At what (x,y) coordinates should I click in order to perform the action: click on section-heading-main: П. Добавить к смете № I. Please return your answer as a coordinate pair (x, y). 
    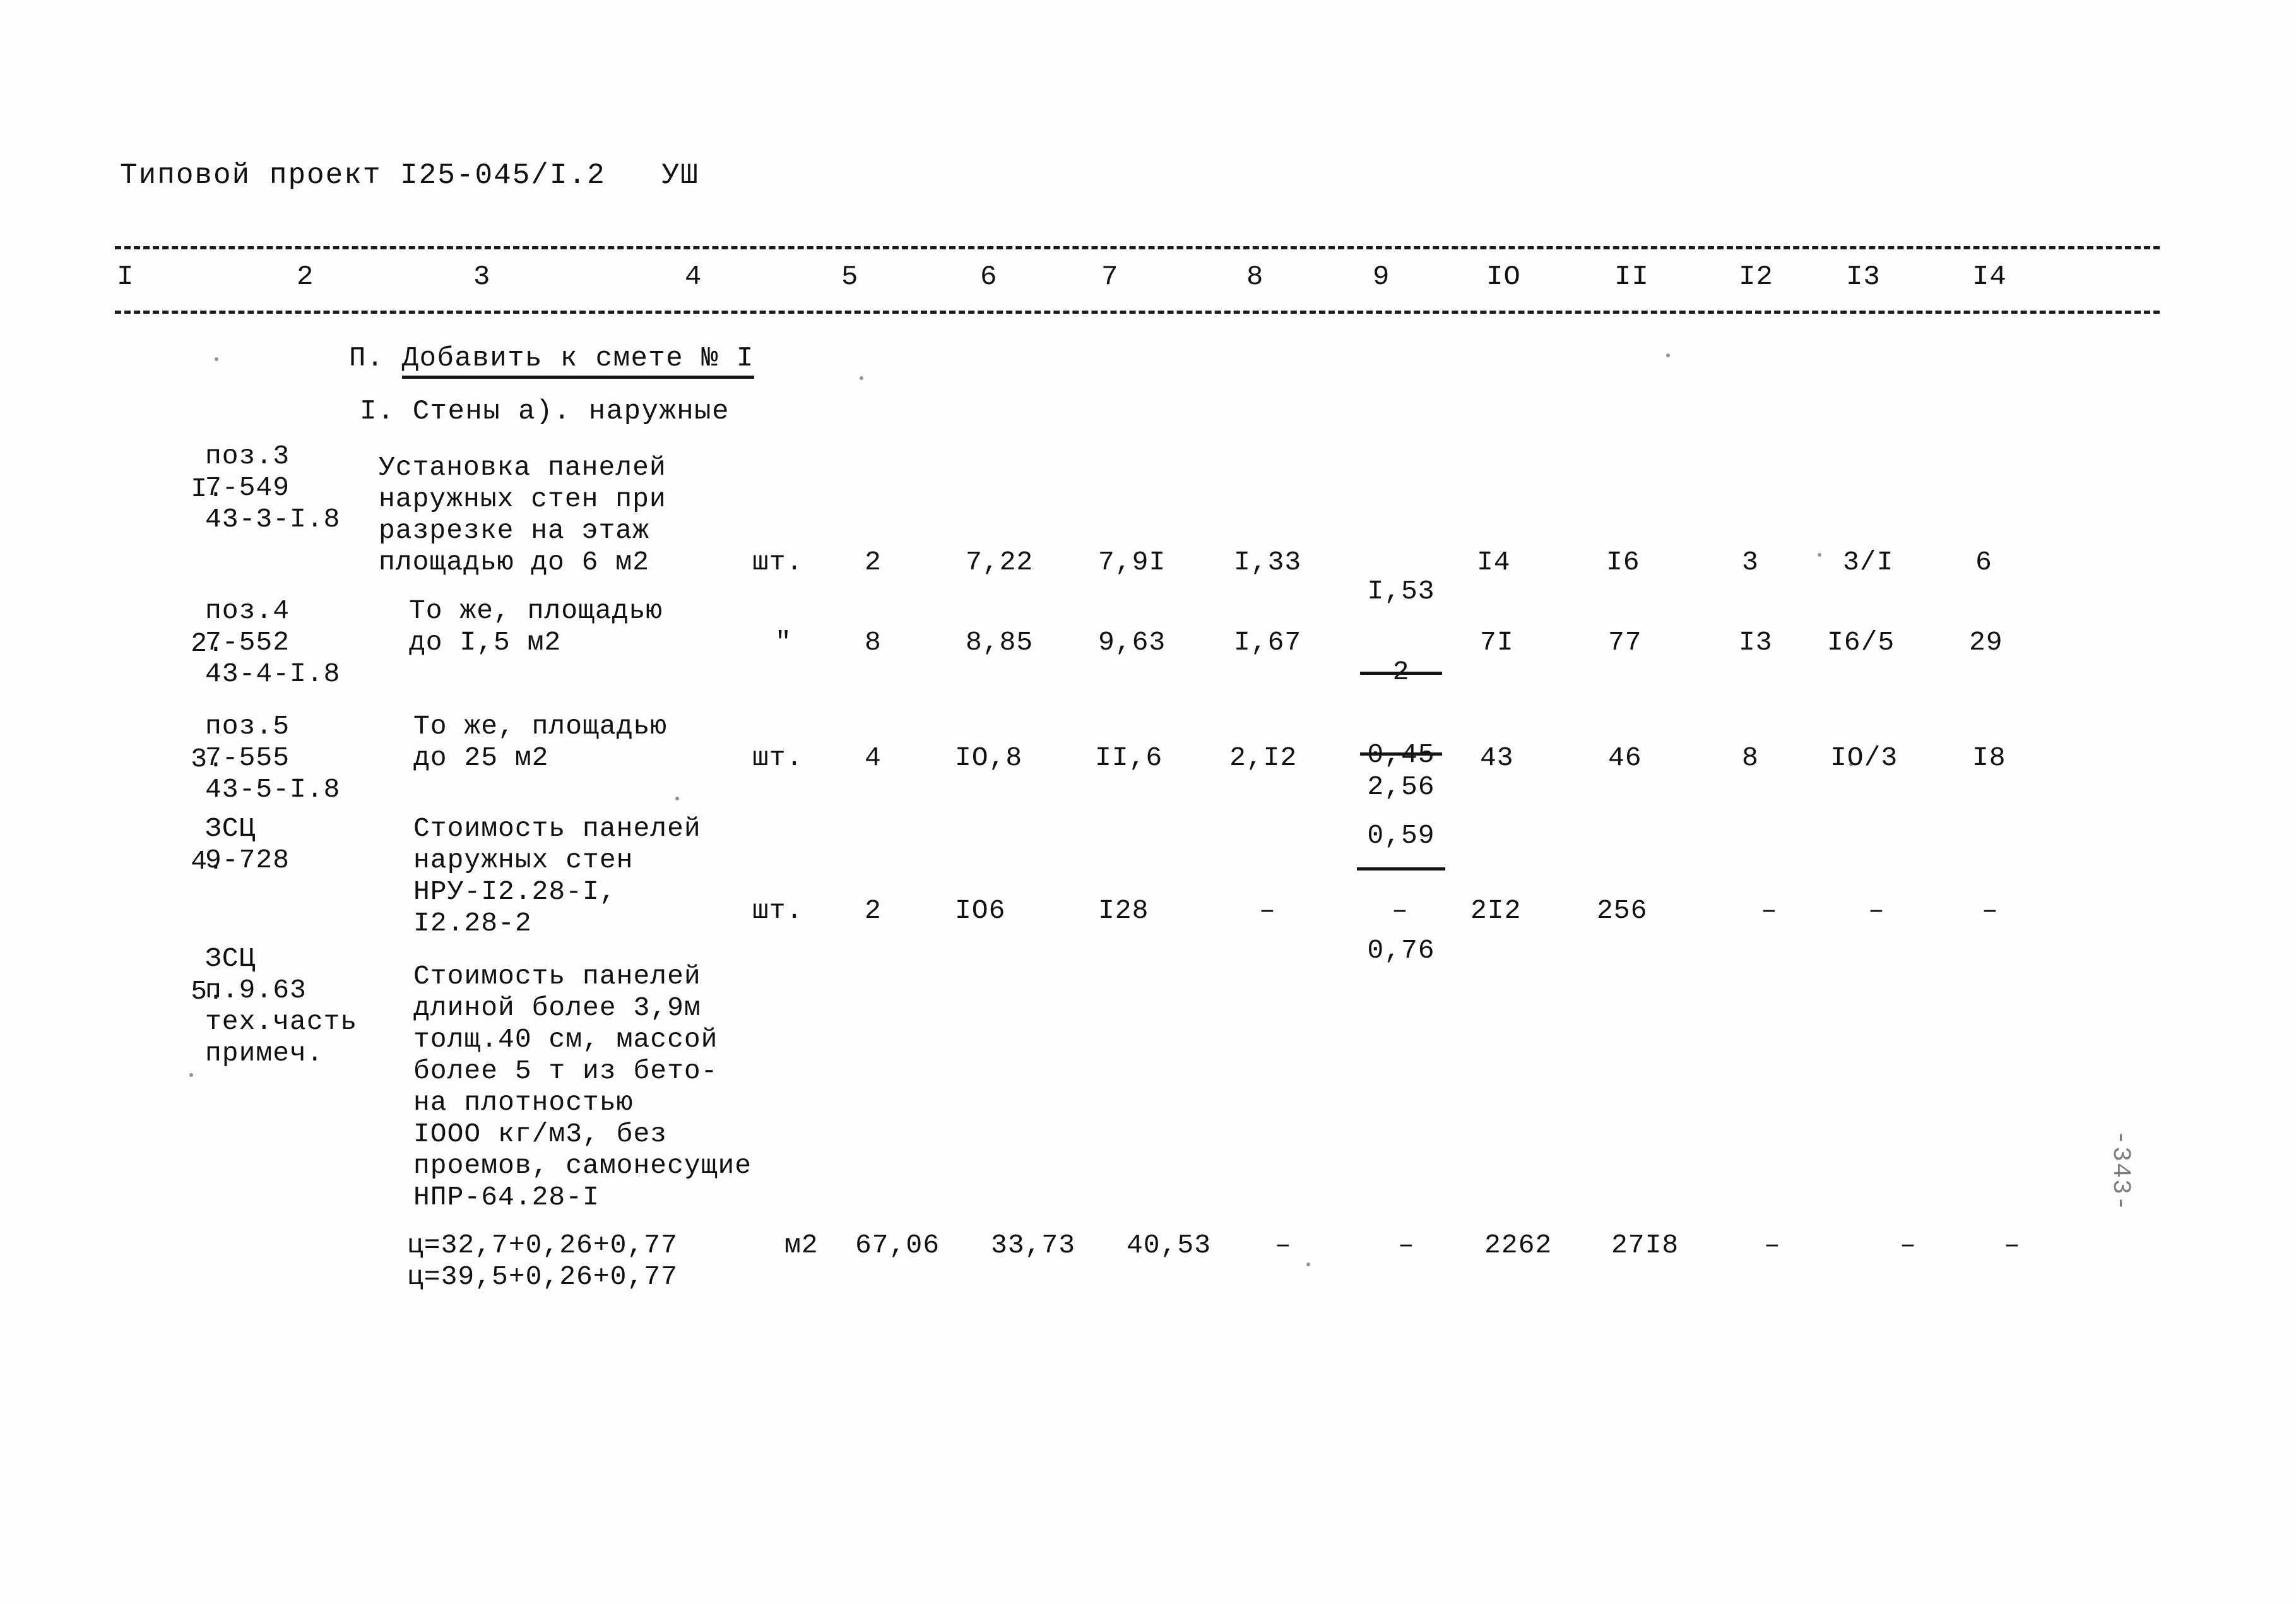
    Looking at the image, I should click on (551, 361).